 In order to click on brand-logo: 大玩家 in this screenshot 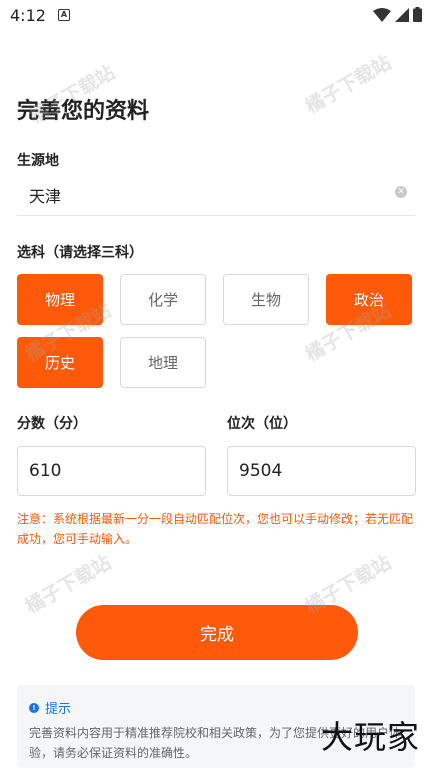, I will do `click(370, 737)`.